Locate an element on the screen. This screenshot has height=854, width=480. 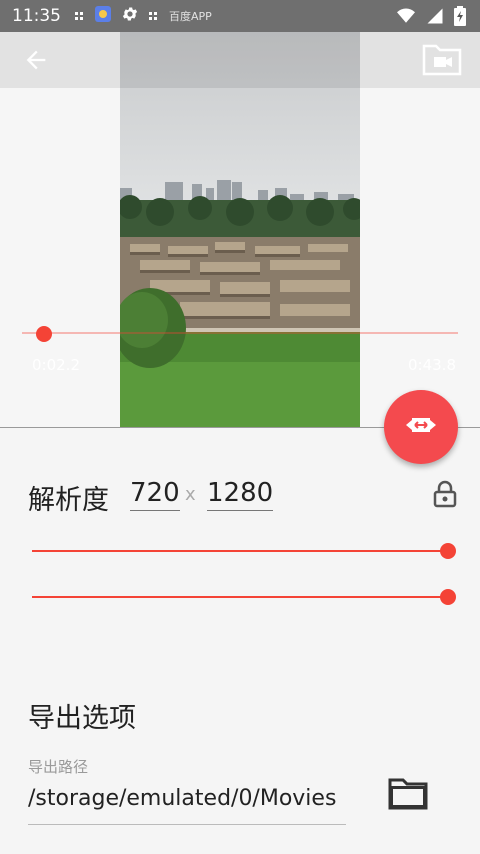
end-time: 0:43.8 is located at coordinates (432, 365).